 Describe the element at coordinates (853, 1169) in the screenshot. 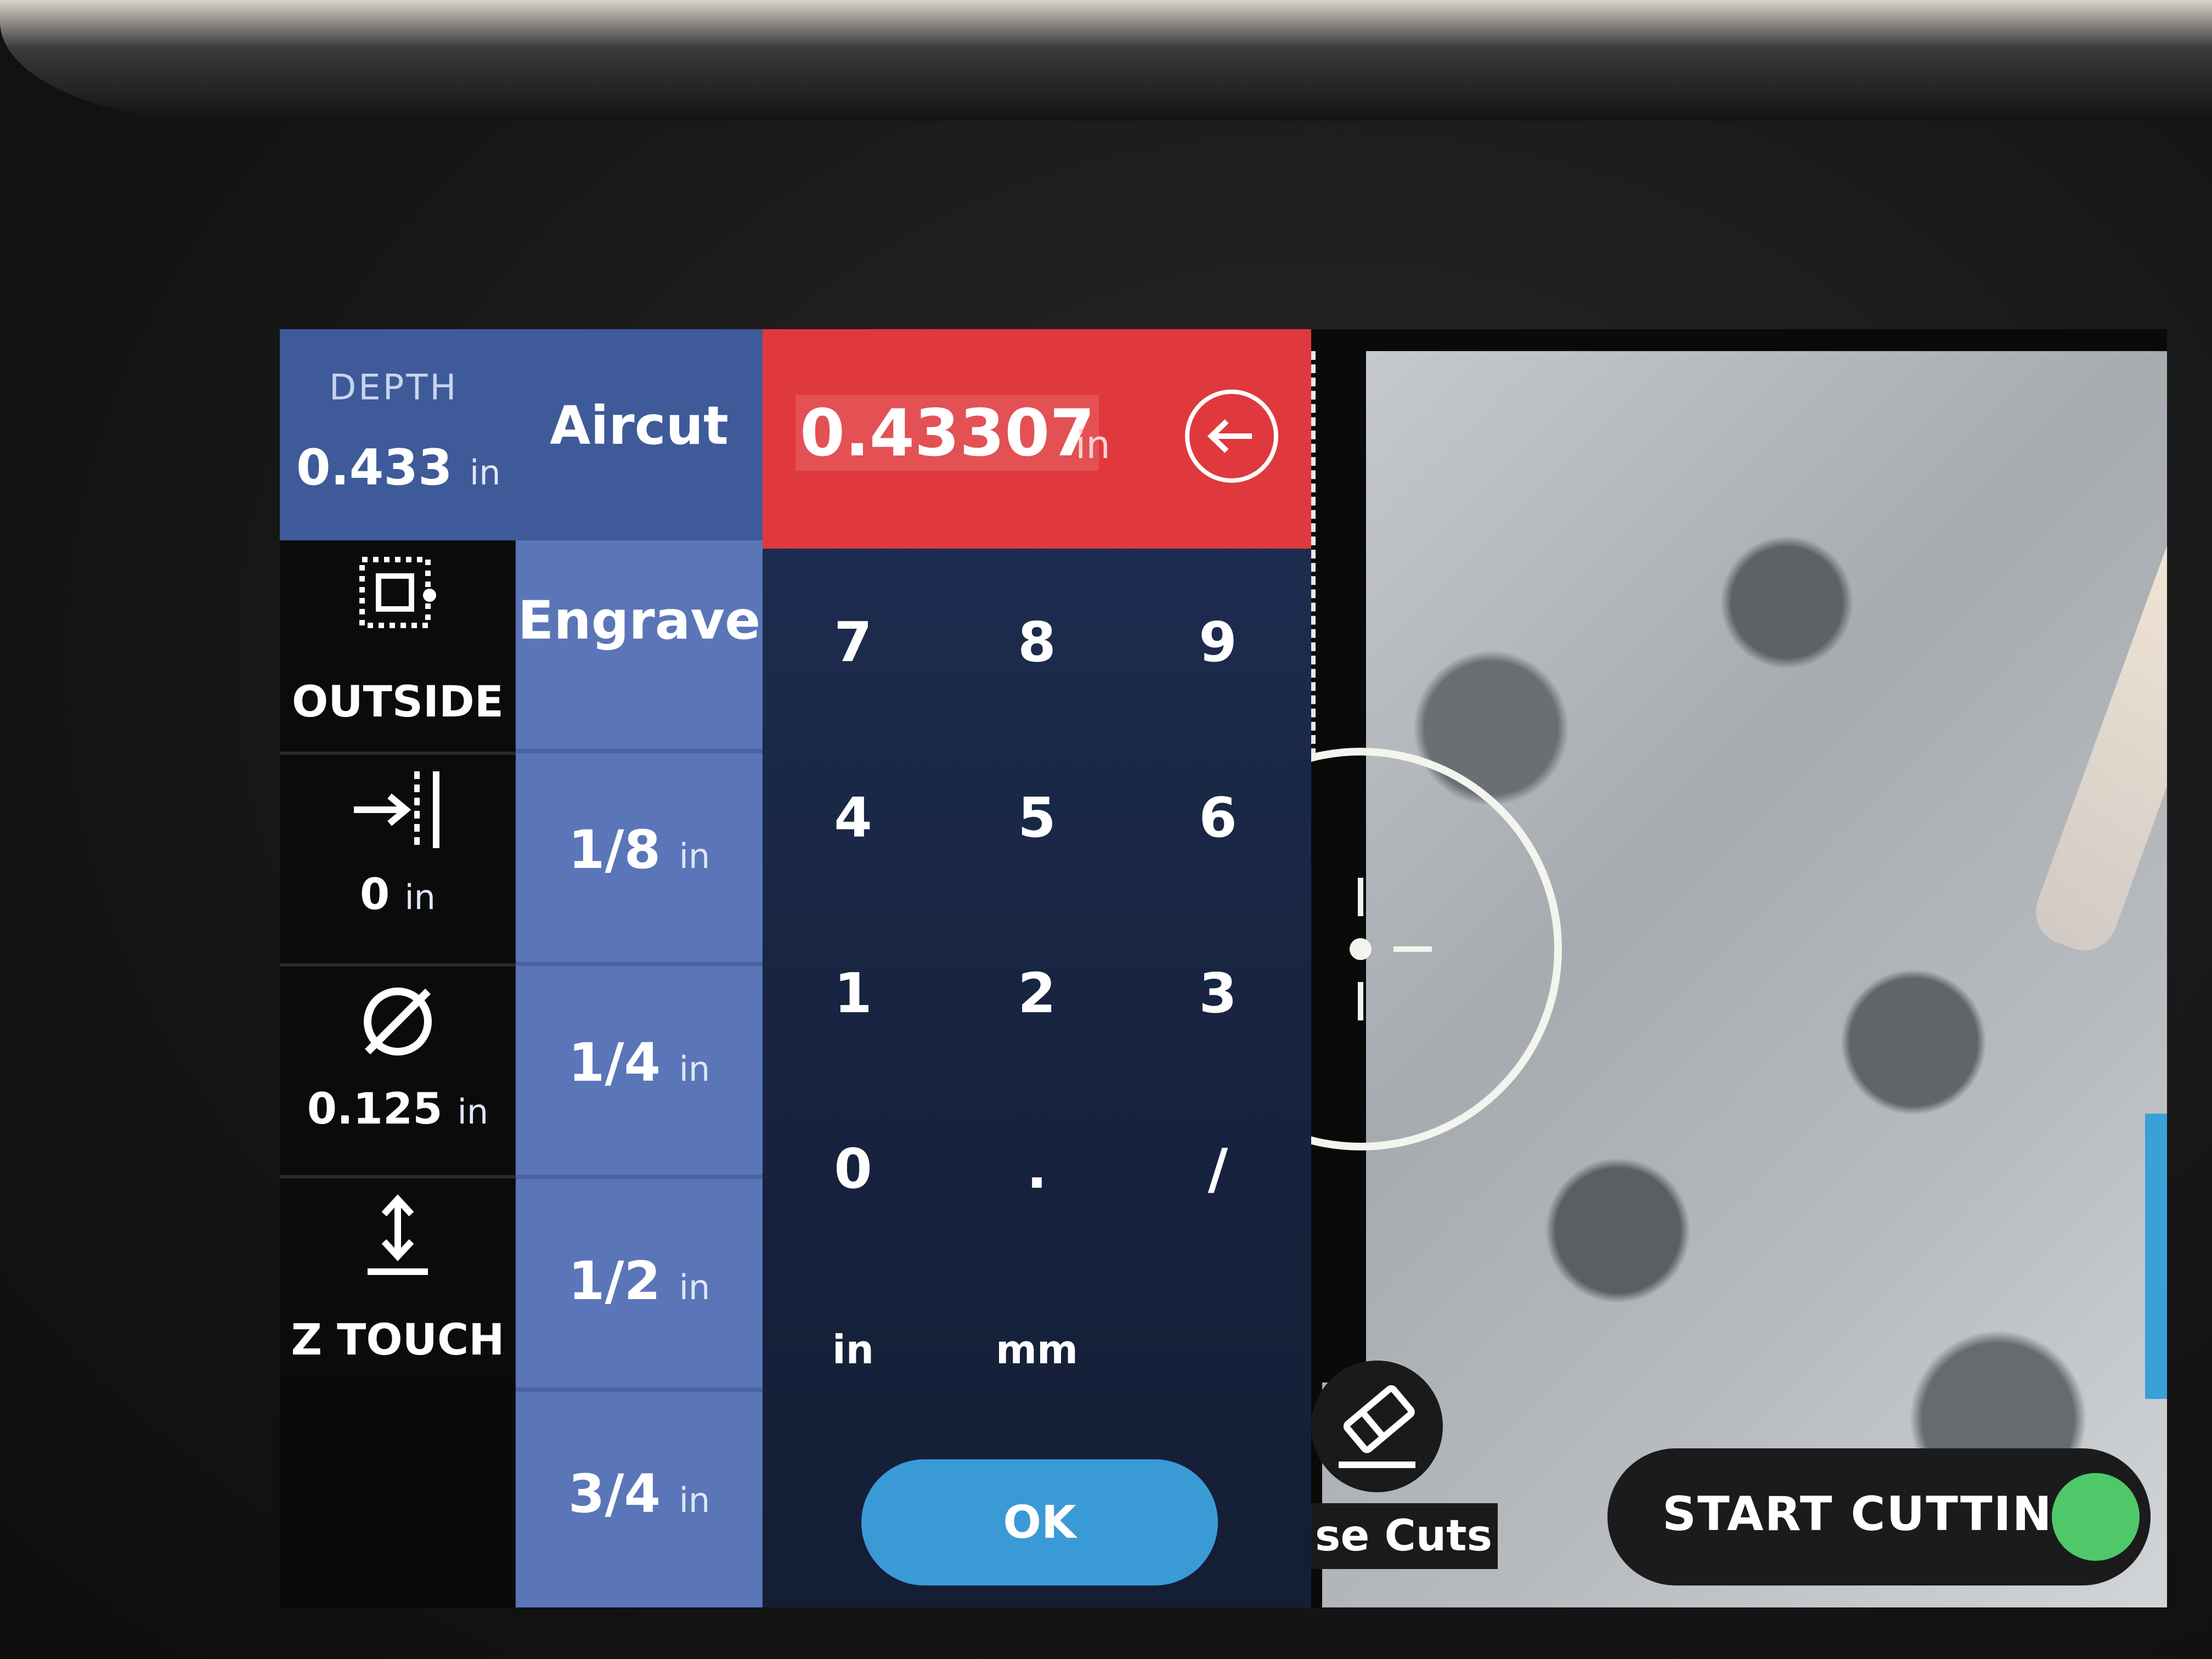

I see `key-0: 0` at that location.